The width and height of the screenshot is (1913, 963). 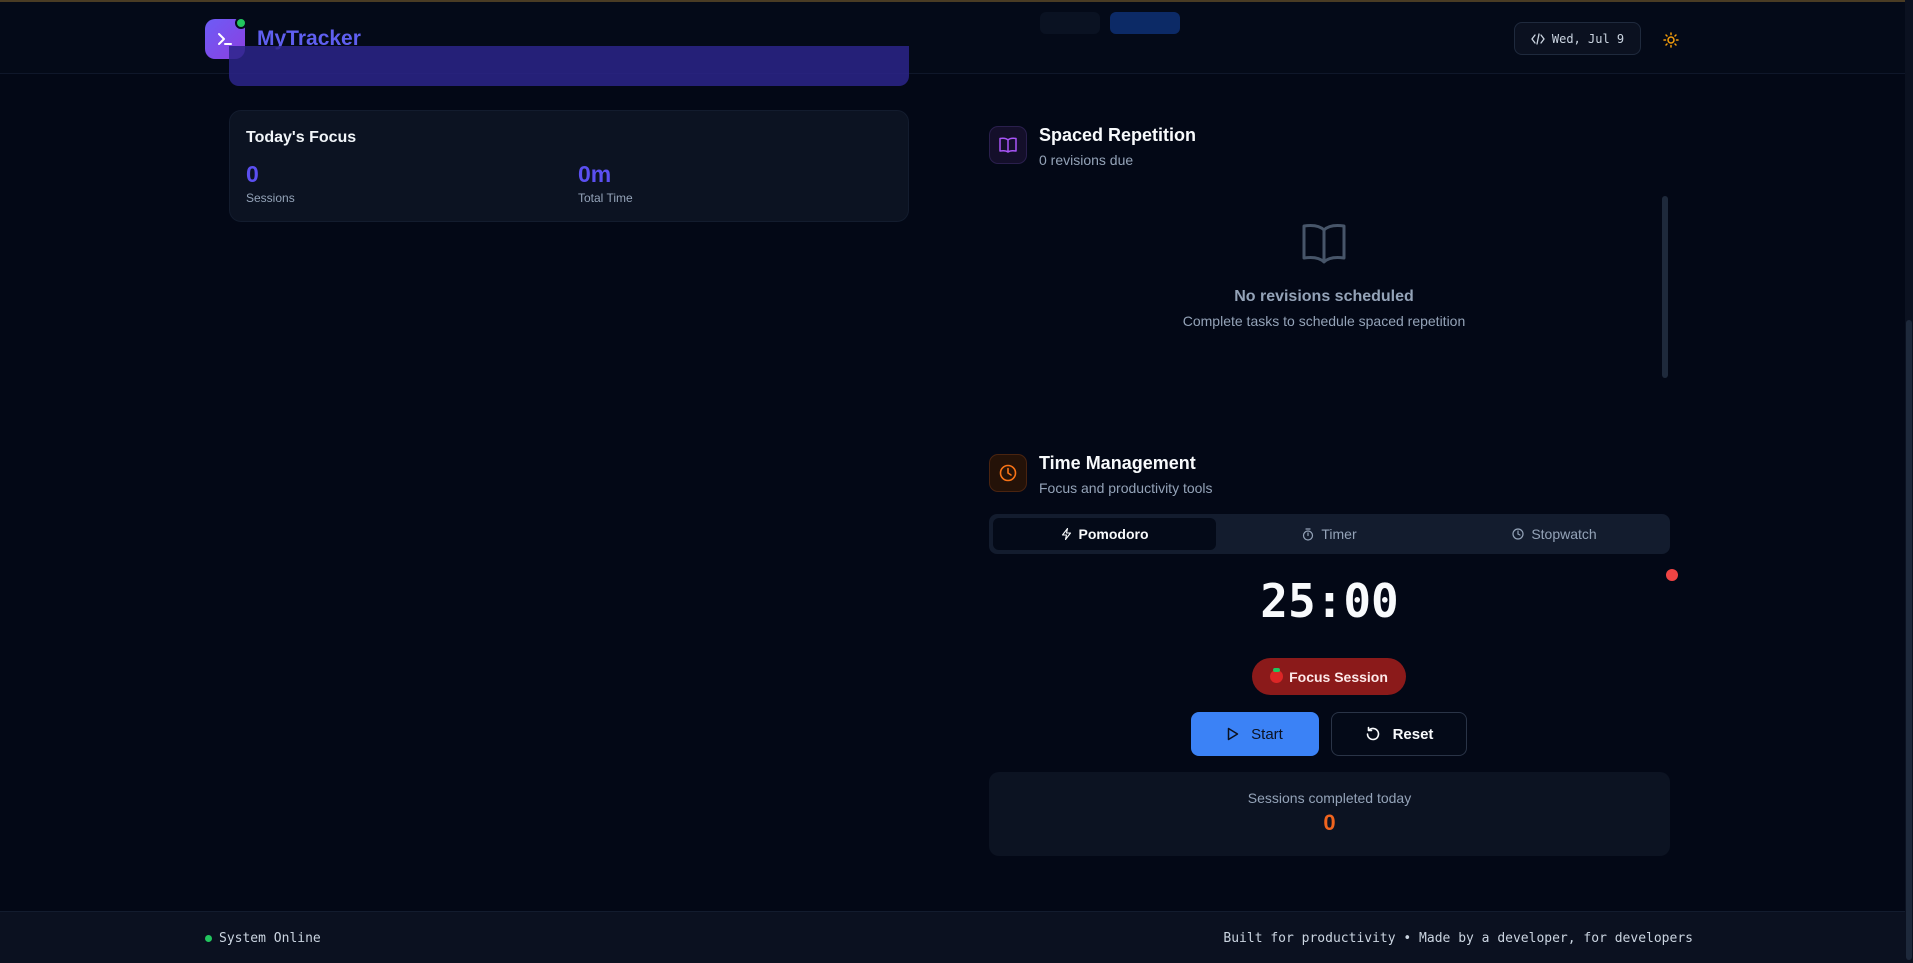 I want to click on tab-pomodoro-label: Pomodoro, so click(x=1113, y=534).